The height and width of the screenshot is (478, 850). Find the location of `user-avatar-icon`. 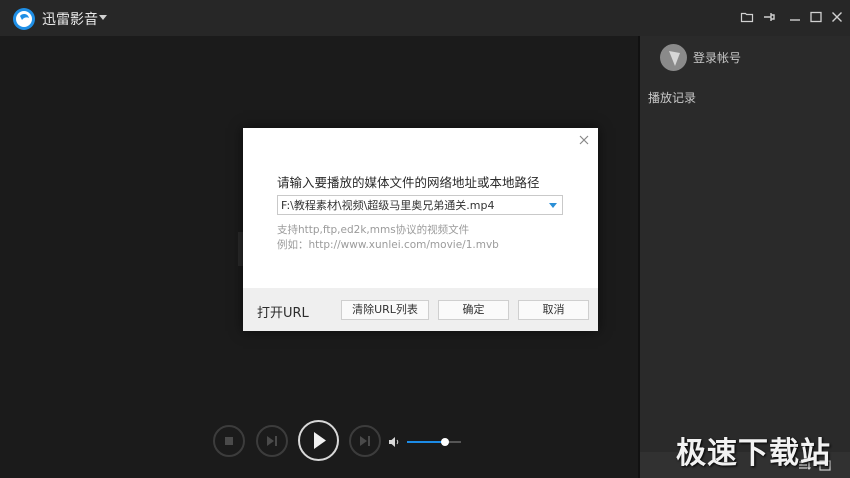

user-avatar-icon is located at coordinates (674, 58).